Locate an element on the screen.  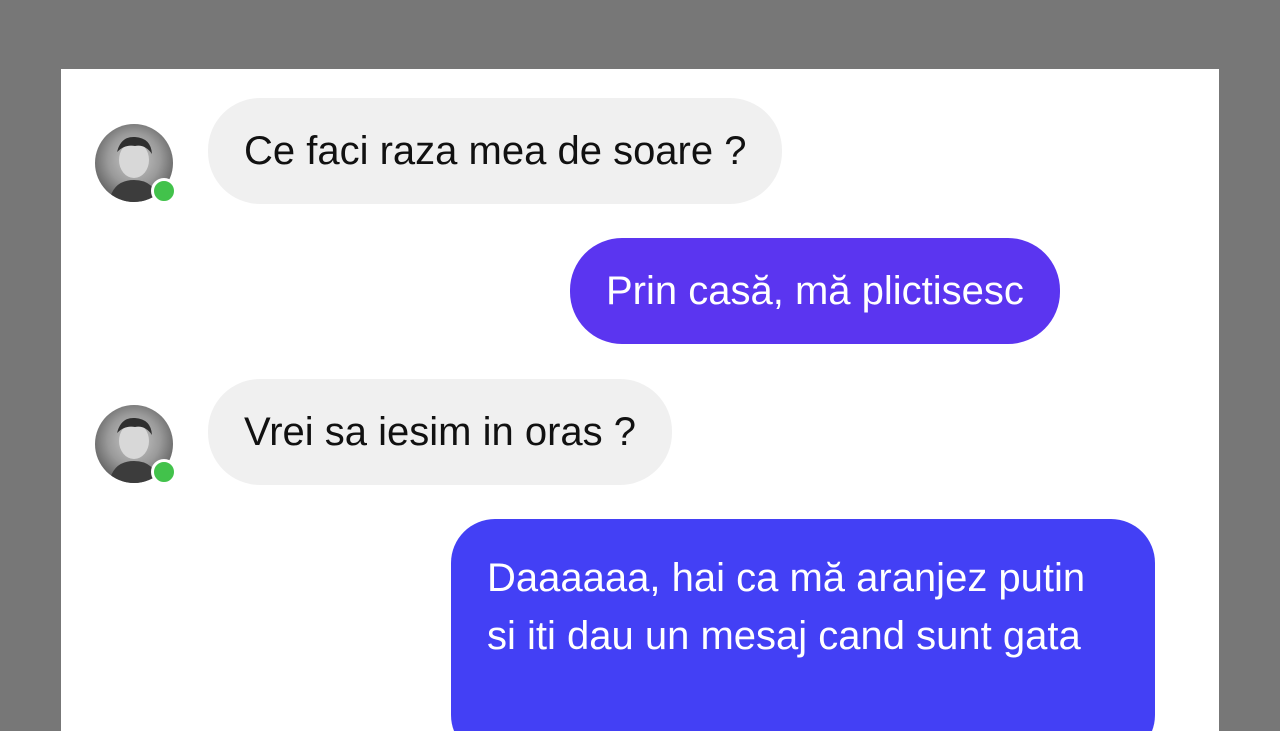
message-text: Vrei sa iesim in oras ? is located at coordinates (440, 432).